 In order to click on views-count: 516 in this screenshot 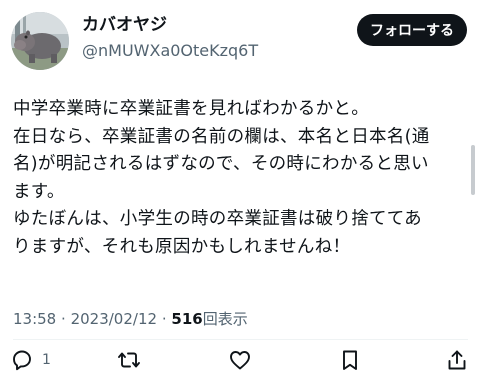, I will do `click(187, 319)`.